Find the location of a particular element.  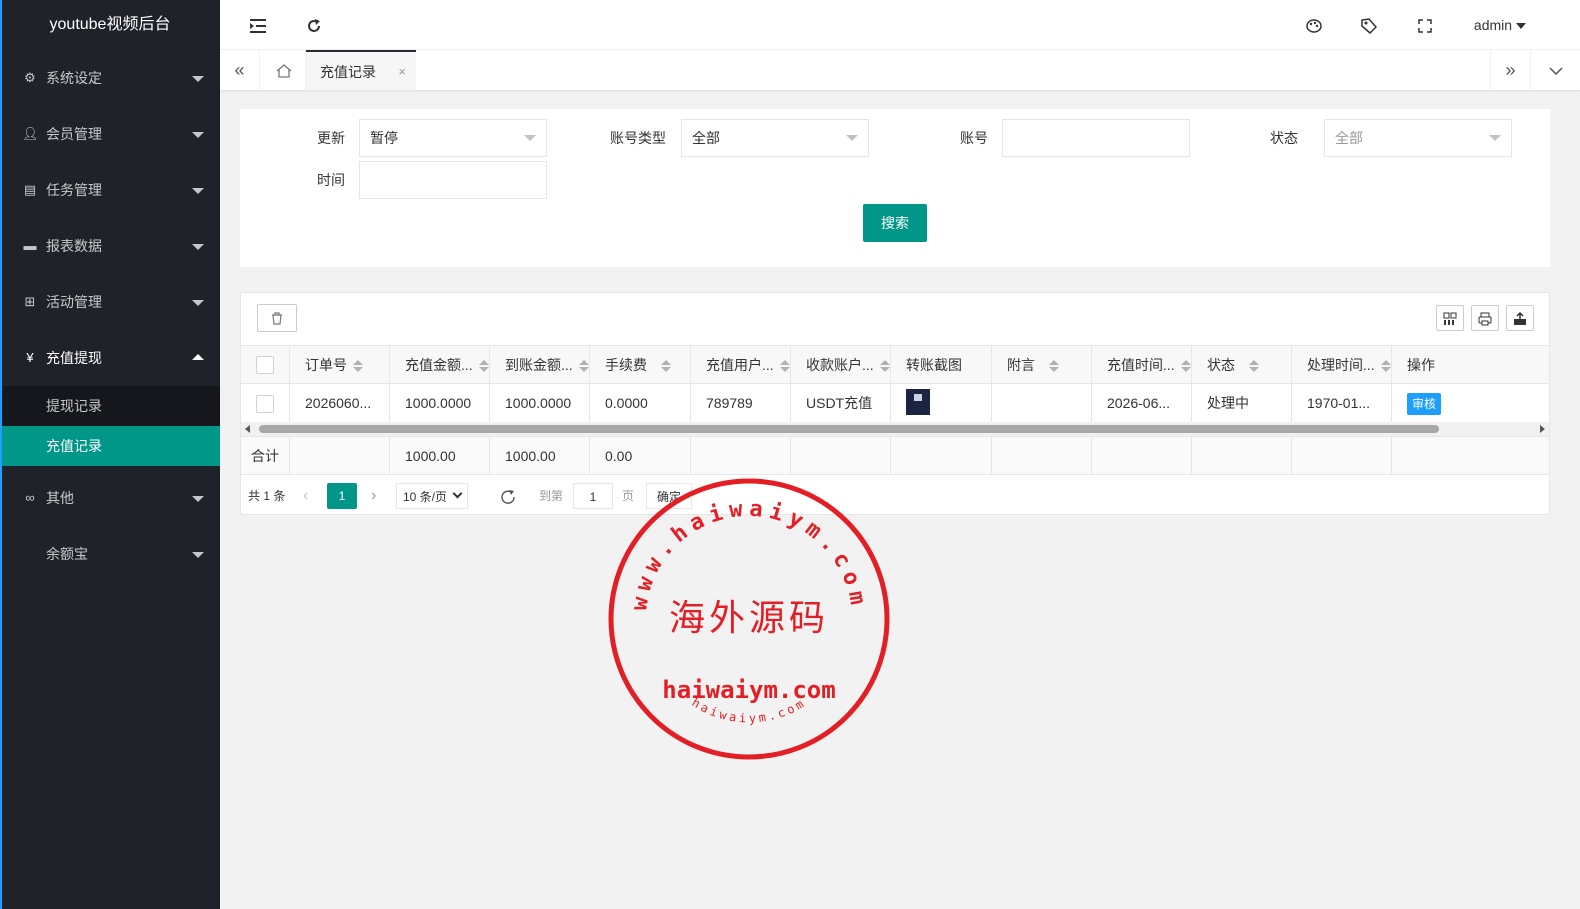

caret-up-icon is located at coordinates (198, 357).